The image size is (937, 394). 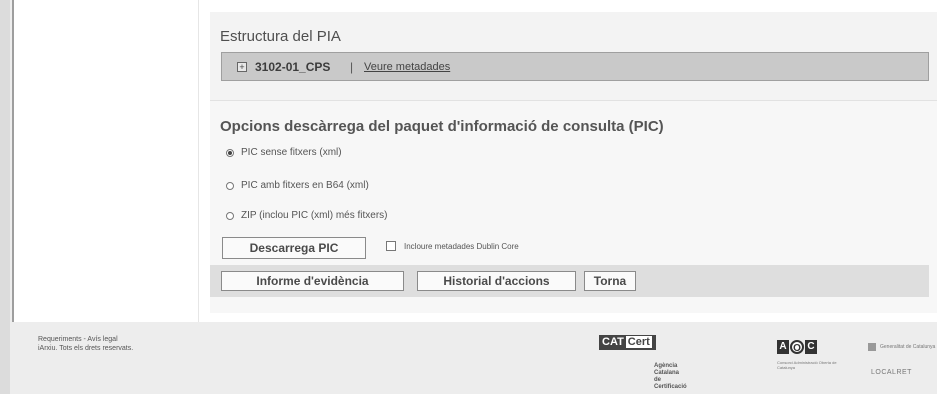 What do you see at coordinates (242, 67) in the screenshot?
I see `expand-plus-icon: +` at bounding box center [242, 67].